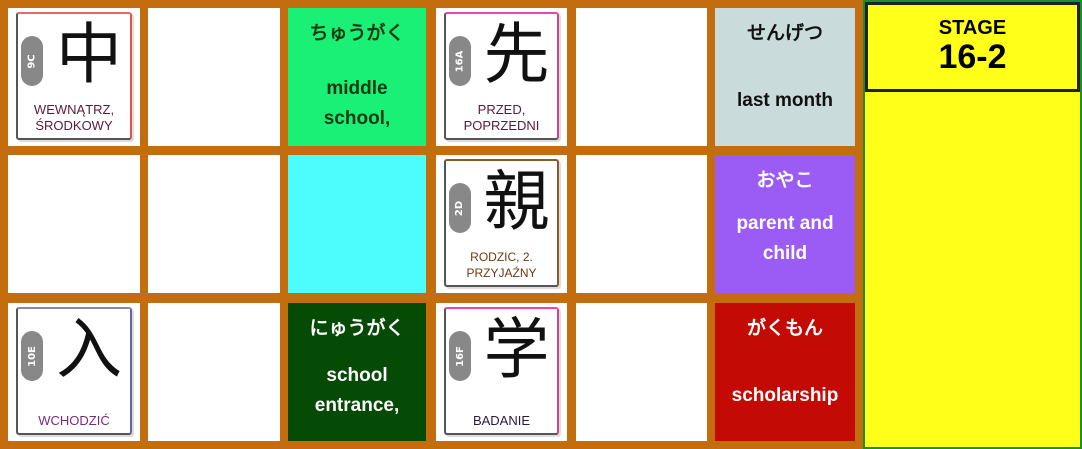  I want to click on vocab-card: おやこ parent and child, so click(785, 224).